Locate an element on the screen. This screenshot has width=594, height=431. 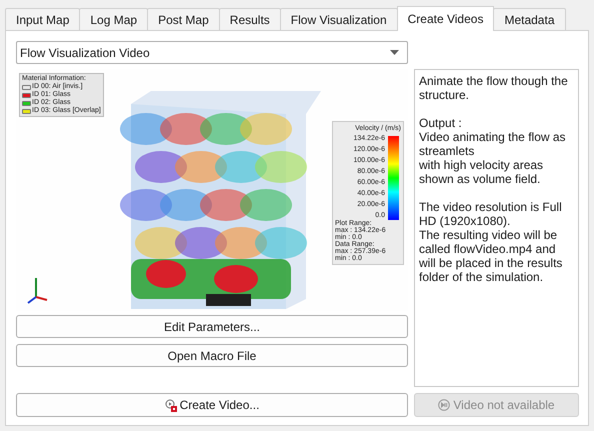
caret-icon is located at coordinates (394, 52).